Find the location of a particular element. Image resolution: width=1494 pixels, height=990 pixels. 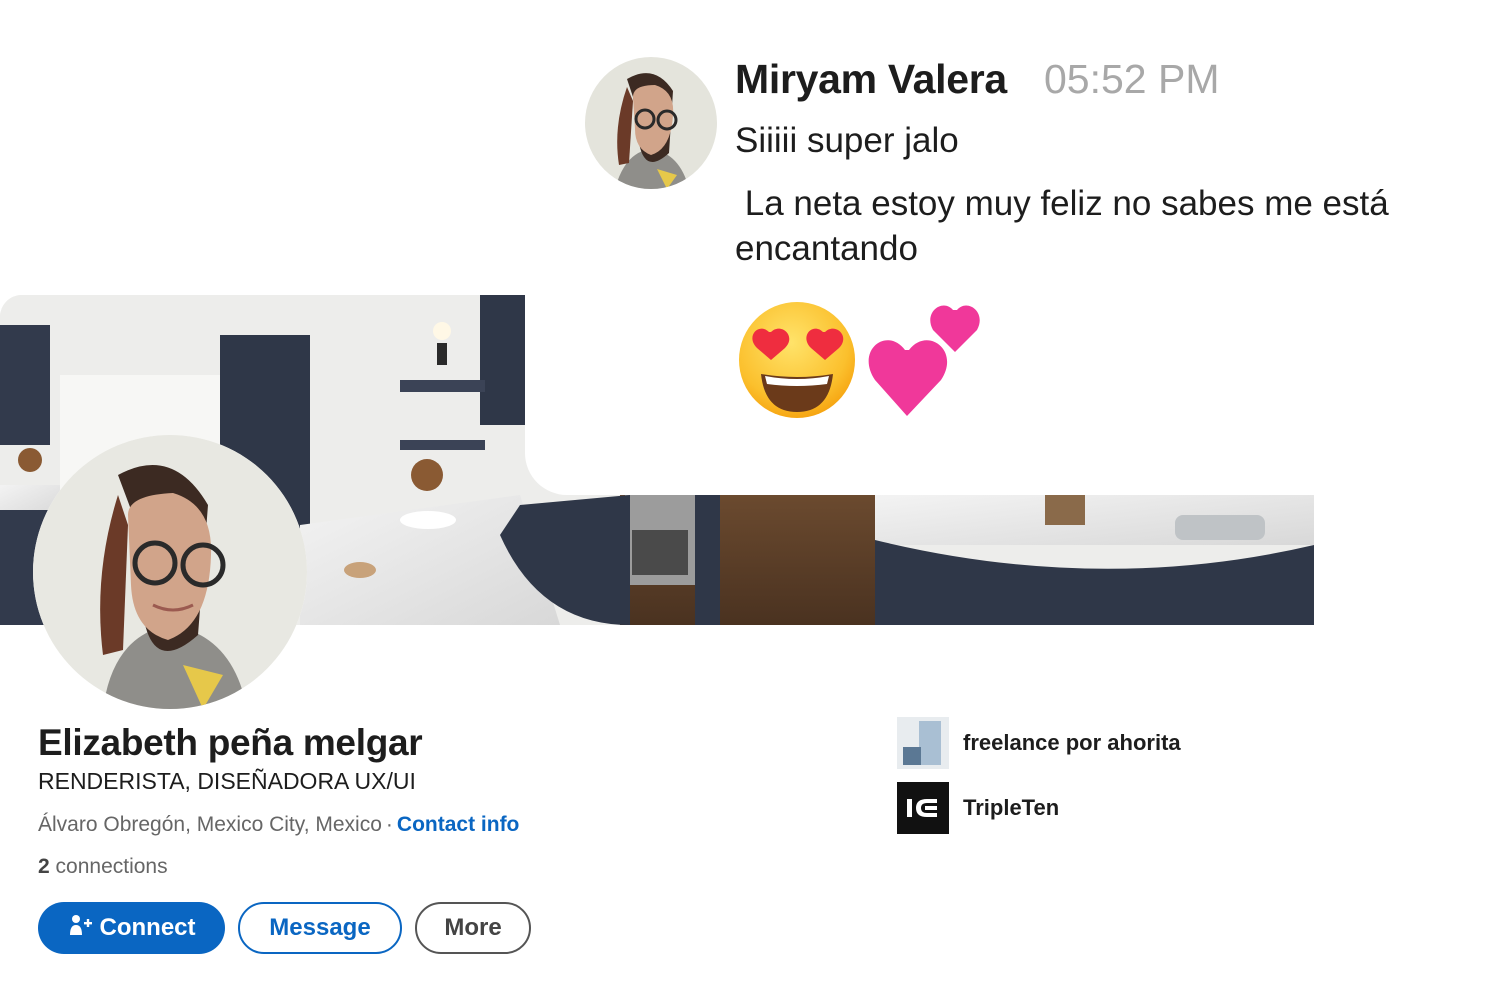

profile-headline: RENDERISTA, DISEÑADORA UX/UI is located at coordinates (227, 781).